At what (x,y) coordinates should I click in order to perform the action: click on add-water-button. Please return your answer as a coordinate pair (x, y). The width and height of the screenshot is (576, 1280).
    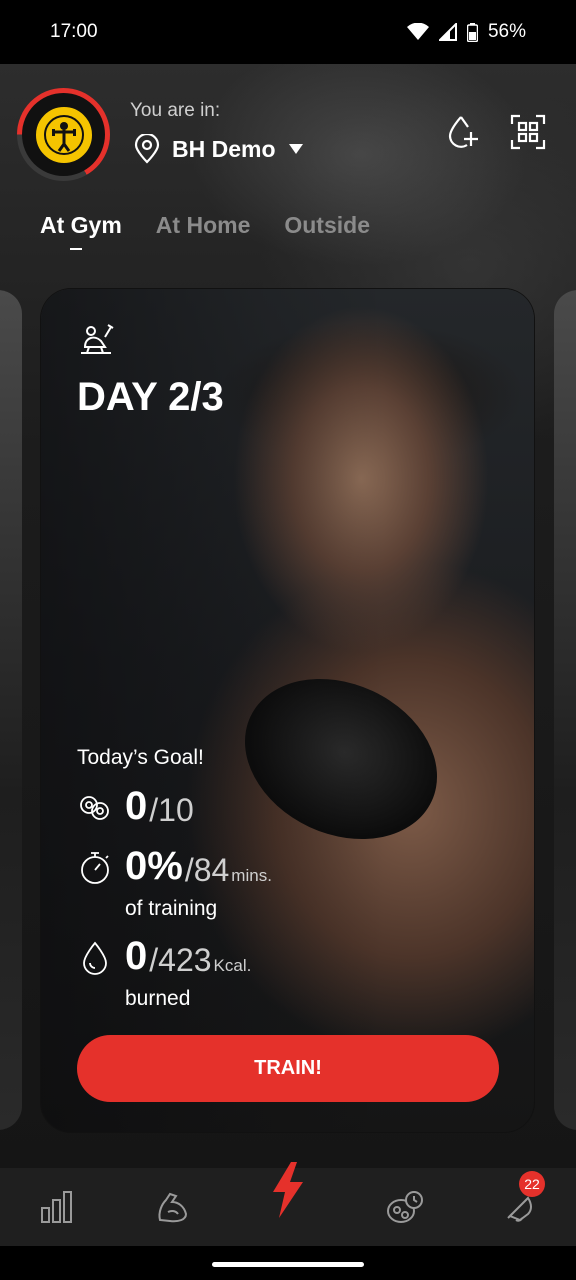
    Looking at the image, I should click on (462, 132).